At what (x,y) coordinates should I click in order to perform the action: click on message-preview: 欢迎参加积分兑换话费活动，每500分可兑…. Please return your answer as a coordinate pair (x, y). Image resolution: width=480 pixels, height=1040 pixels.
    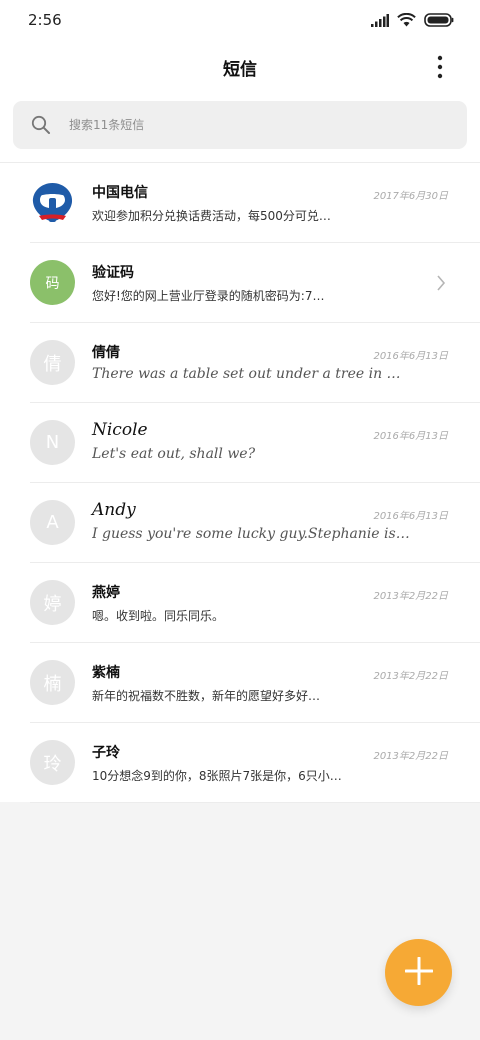
    Looking at the image, I should click on (211, 216).